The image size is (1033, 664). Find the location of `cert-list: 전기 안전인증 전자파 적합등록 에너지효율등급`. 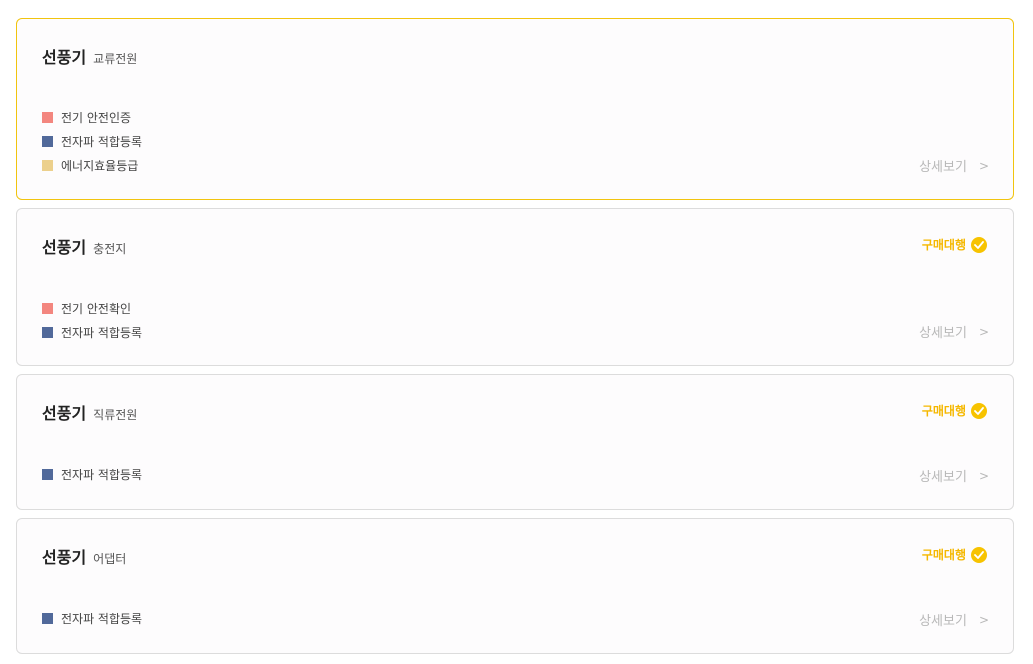

cert-list: 전기 안전인증 전자파 적합등록 에너지효율등급 is located at coordinates (92, 141).